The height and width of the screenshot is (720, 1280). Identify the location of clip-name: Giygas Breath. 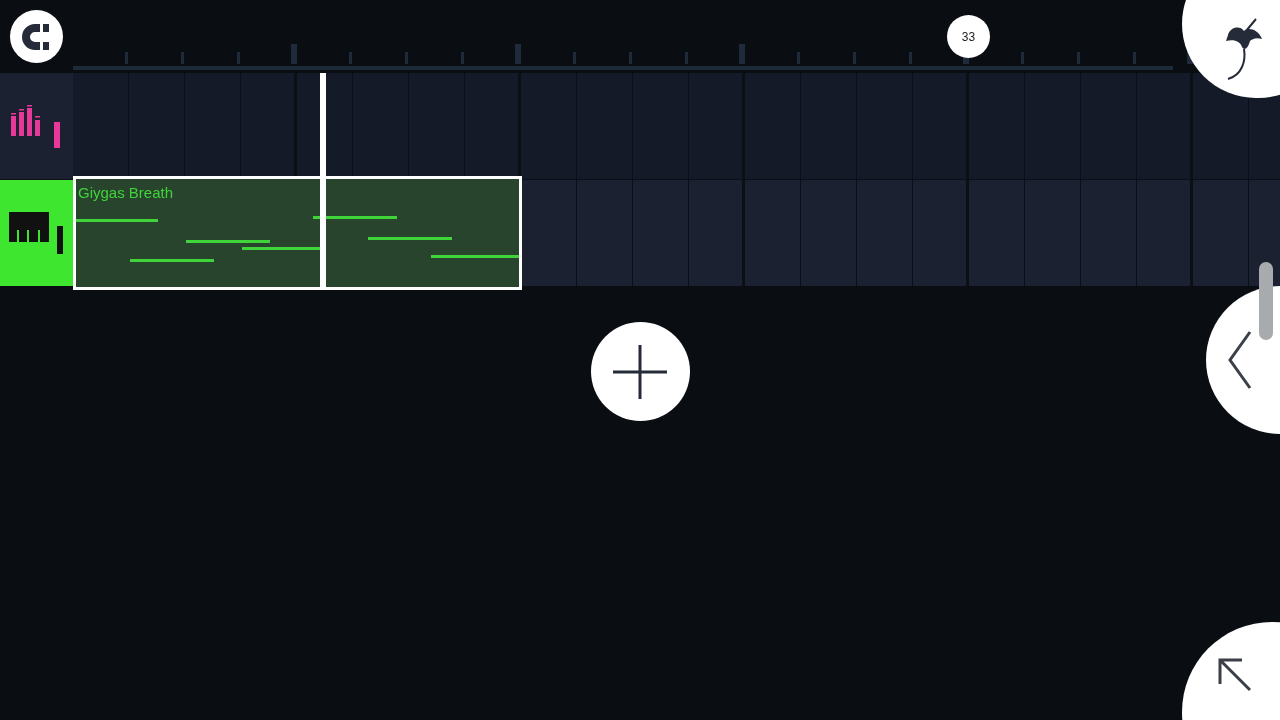
(126, 192).